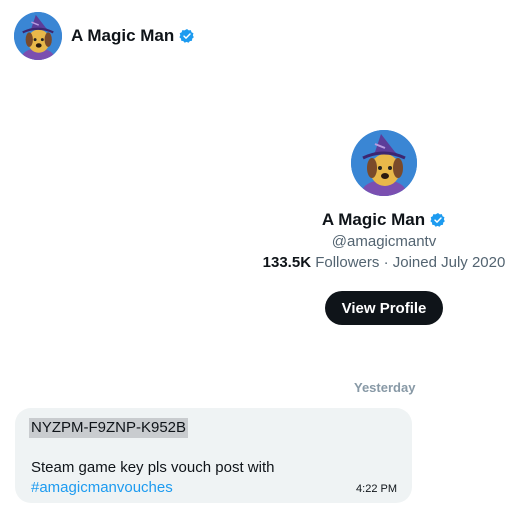 The width and height of the screenshot is (514, 508). What do you see at coordinates (376, 489) in the screenshot?
I see `message-timestamp: 4:22 PM` at bounding box center [376, 489].